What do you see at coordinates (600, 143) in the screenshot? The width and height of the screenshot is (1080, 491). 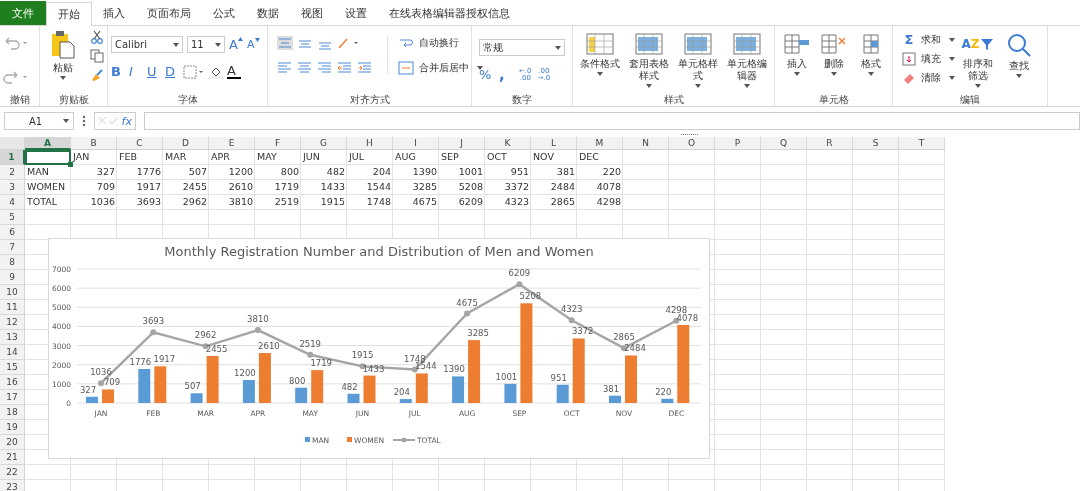 I see `column-header: M` at bounding box center [600, 143].